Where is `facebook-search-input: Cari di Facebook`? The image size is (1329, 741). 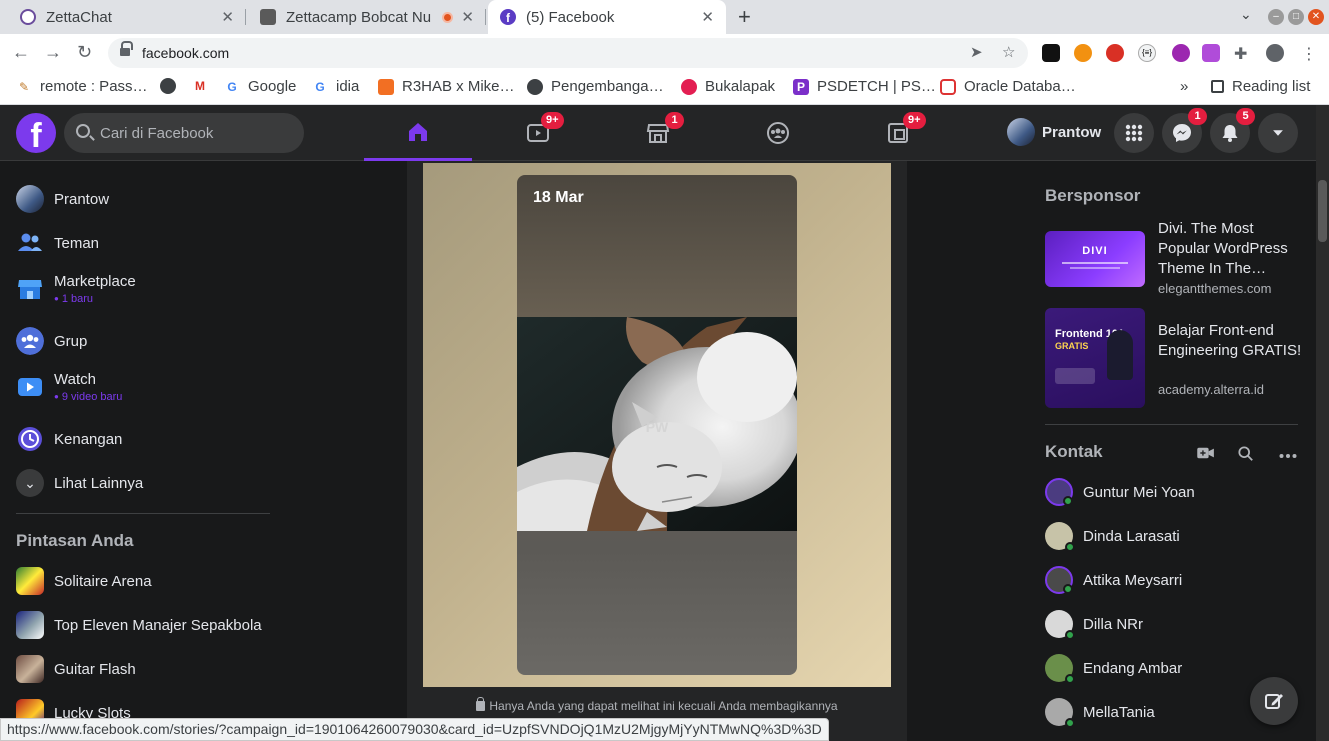 facebook-search-input: Cari di Facebook is located at coordinates (184, 133).